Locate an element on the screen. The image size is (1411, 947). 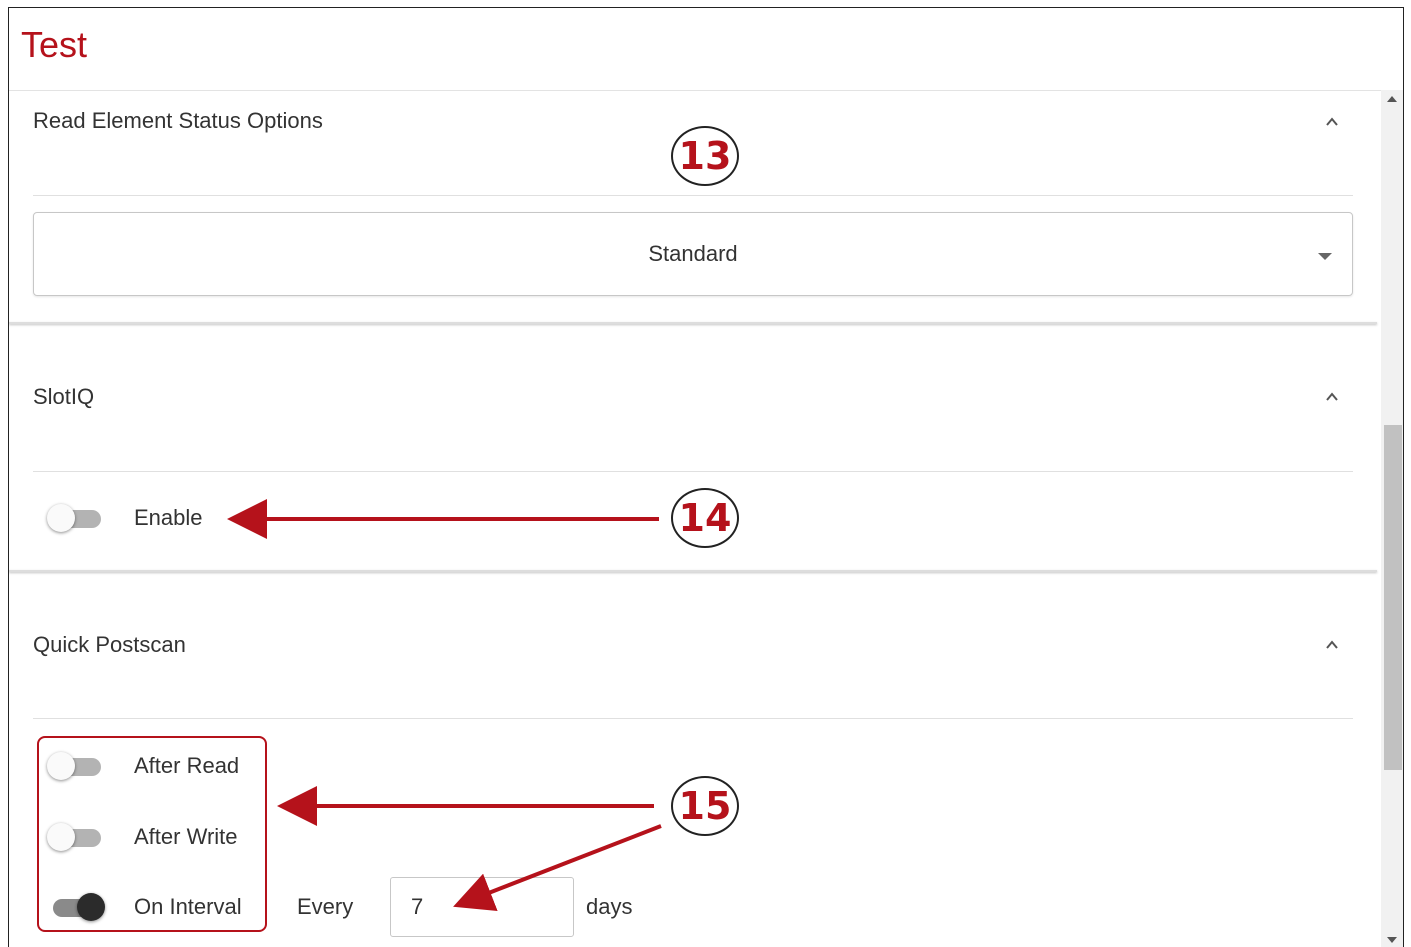
callout-13: 13 is located at coordinates (705, 156).